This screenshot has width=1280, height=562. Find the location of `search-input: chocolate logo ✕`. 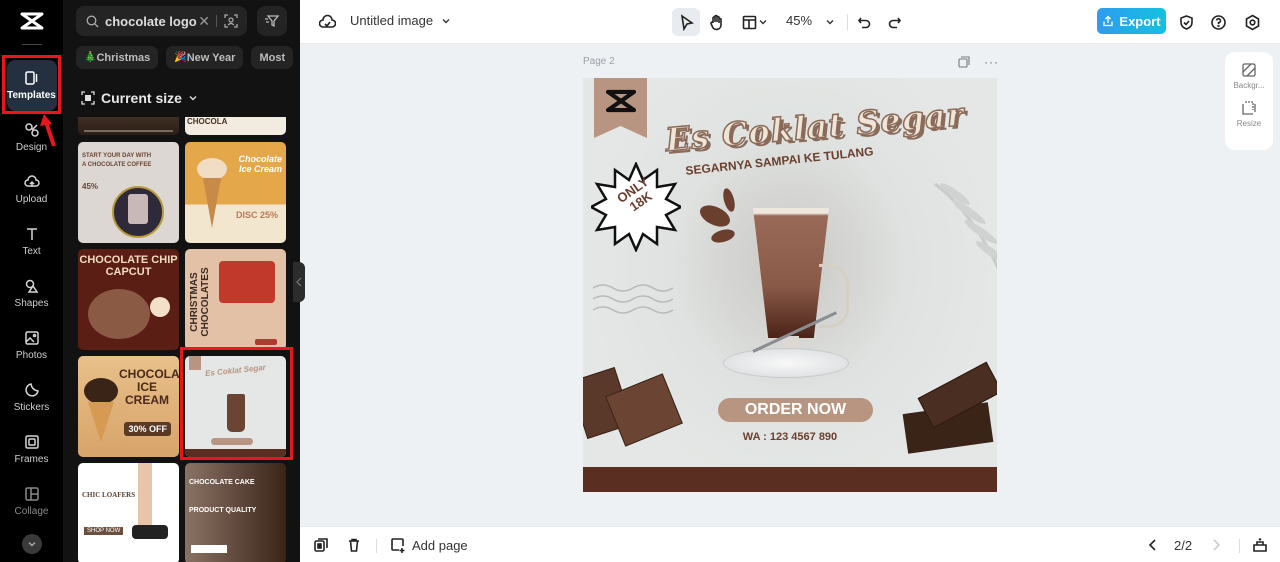

search-input: chocolate logo ✕ is located at coordinates (161, 21).